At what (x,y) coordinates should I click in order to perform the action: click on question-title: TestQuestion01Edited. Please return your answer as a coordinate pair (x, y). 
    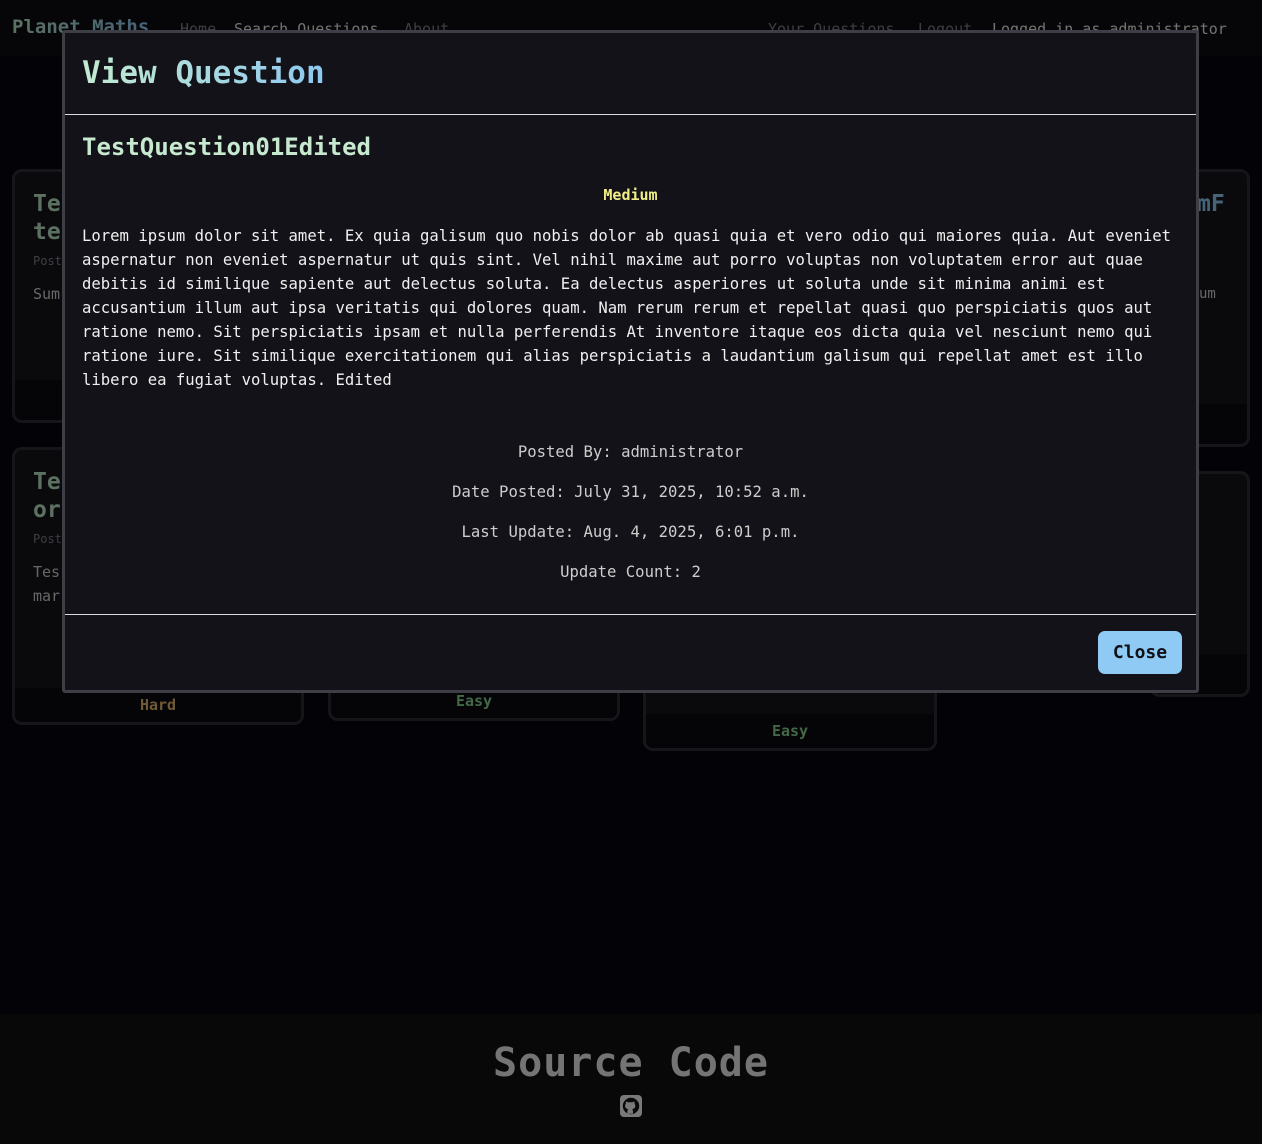
    Looking at the image, I should click on (226, 147).